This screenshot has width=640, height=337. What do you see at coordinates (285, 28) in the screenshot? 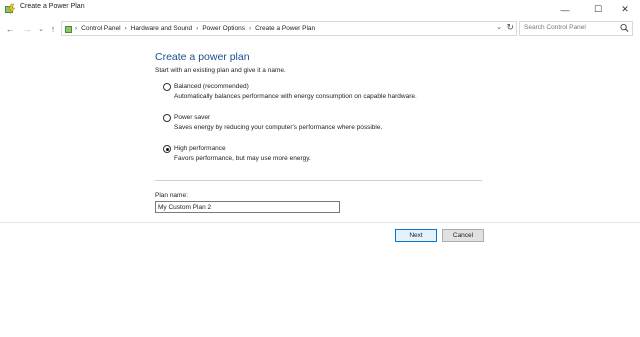
I see `breadcrumb-create-power-plan: Create a Power Plan` at bounding box center [285, 28].